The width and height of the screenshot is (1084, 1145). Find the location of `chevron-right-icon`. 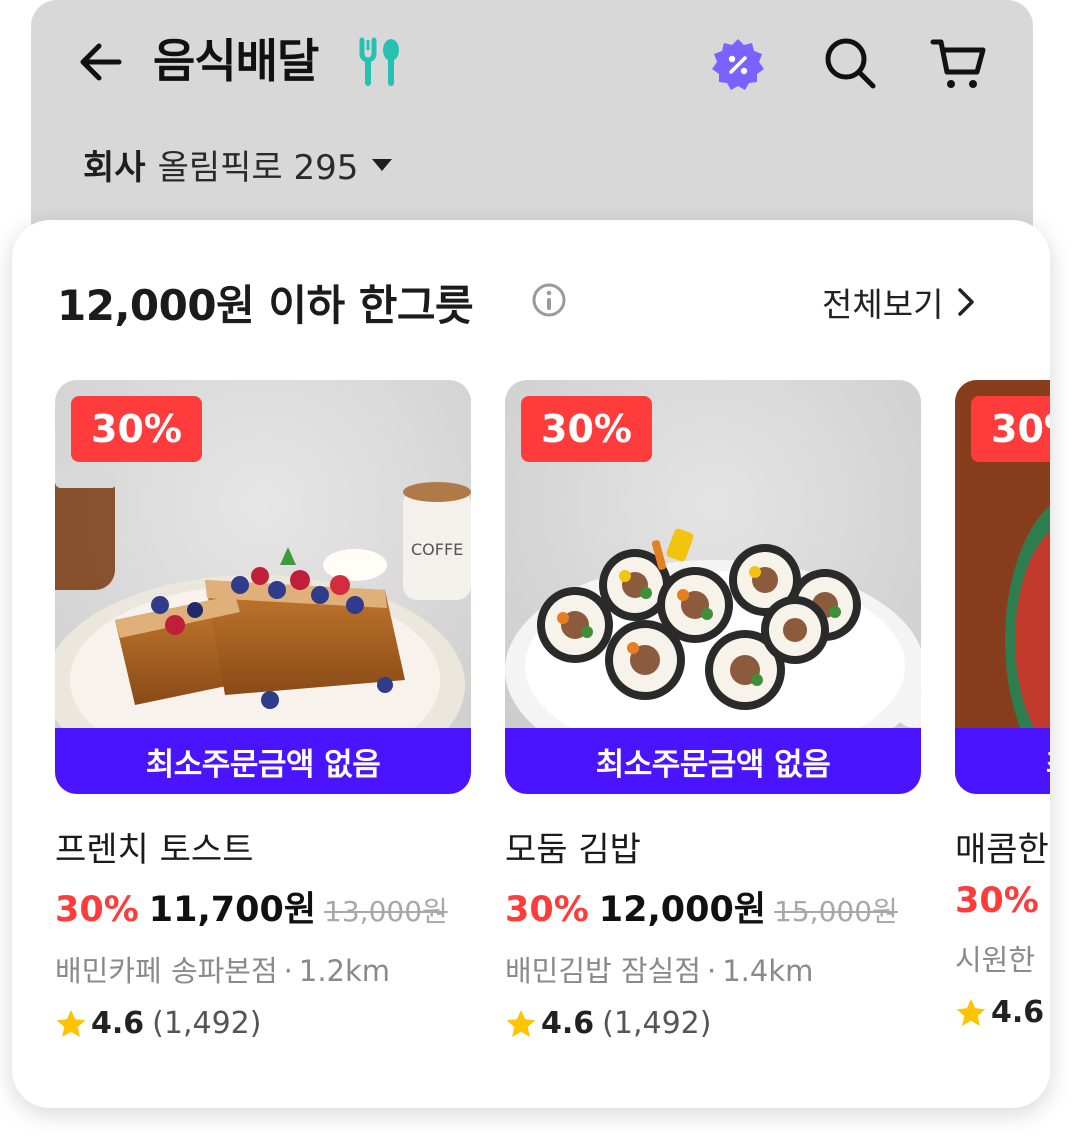

chevron-right-icon is located at coordinates (966, 302).